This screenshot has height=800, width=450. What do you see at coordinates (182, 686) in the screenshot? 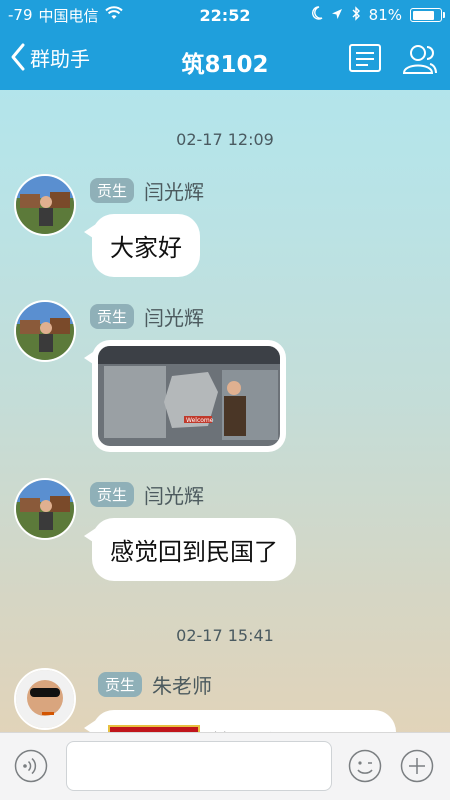
I see `sender-name: 朱老师` at bounding box center [182, 686].